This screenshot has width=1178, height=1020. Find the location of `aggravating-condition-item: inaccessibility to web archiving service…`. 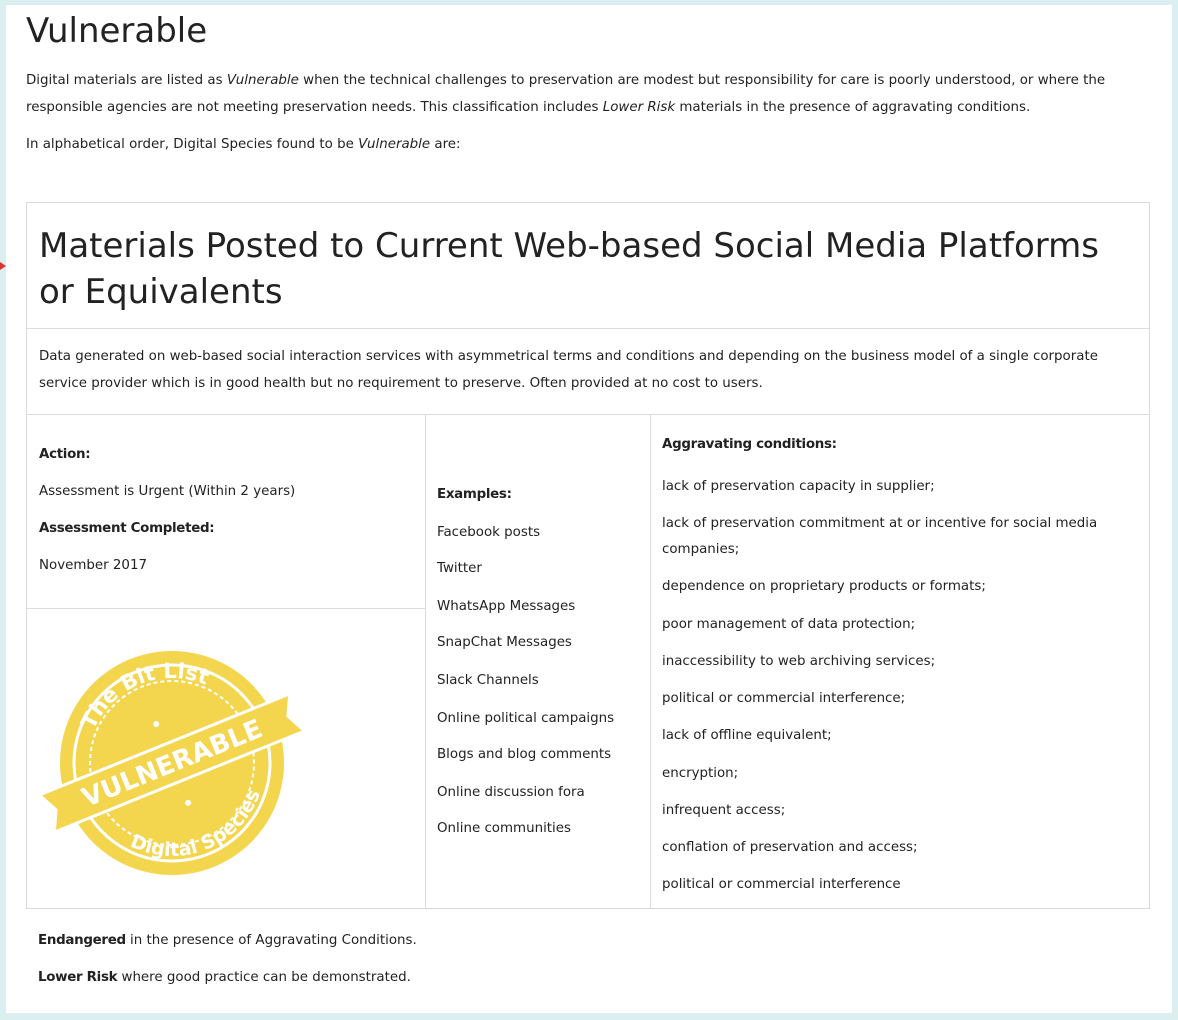

aggravating-condition-item: inaccessibility to web archiving service… is located at coordinates (799, 661).